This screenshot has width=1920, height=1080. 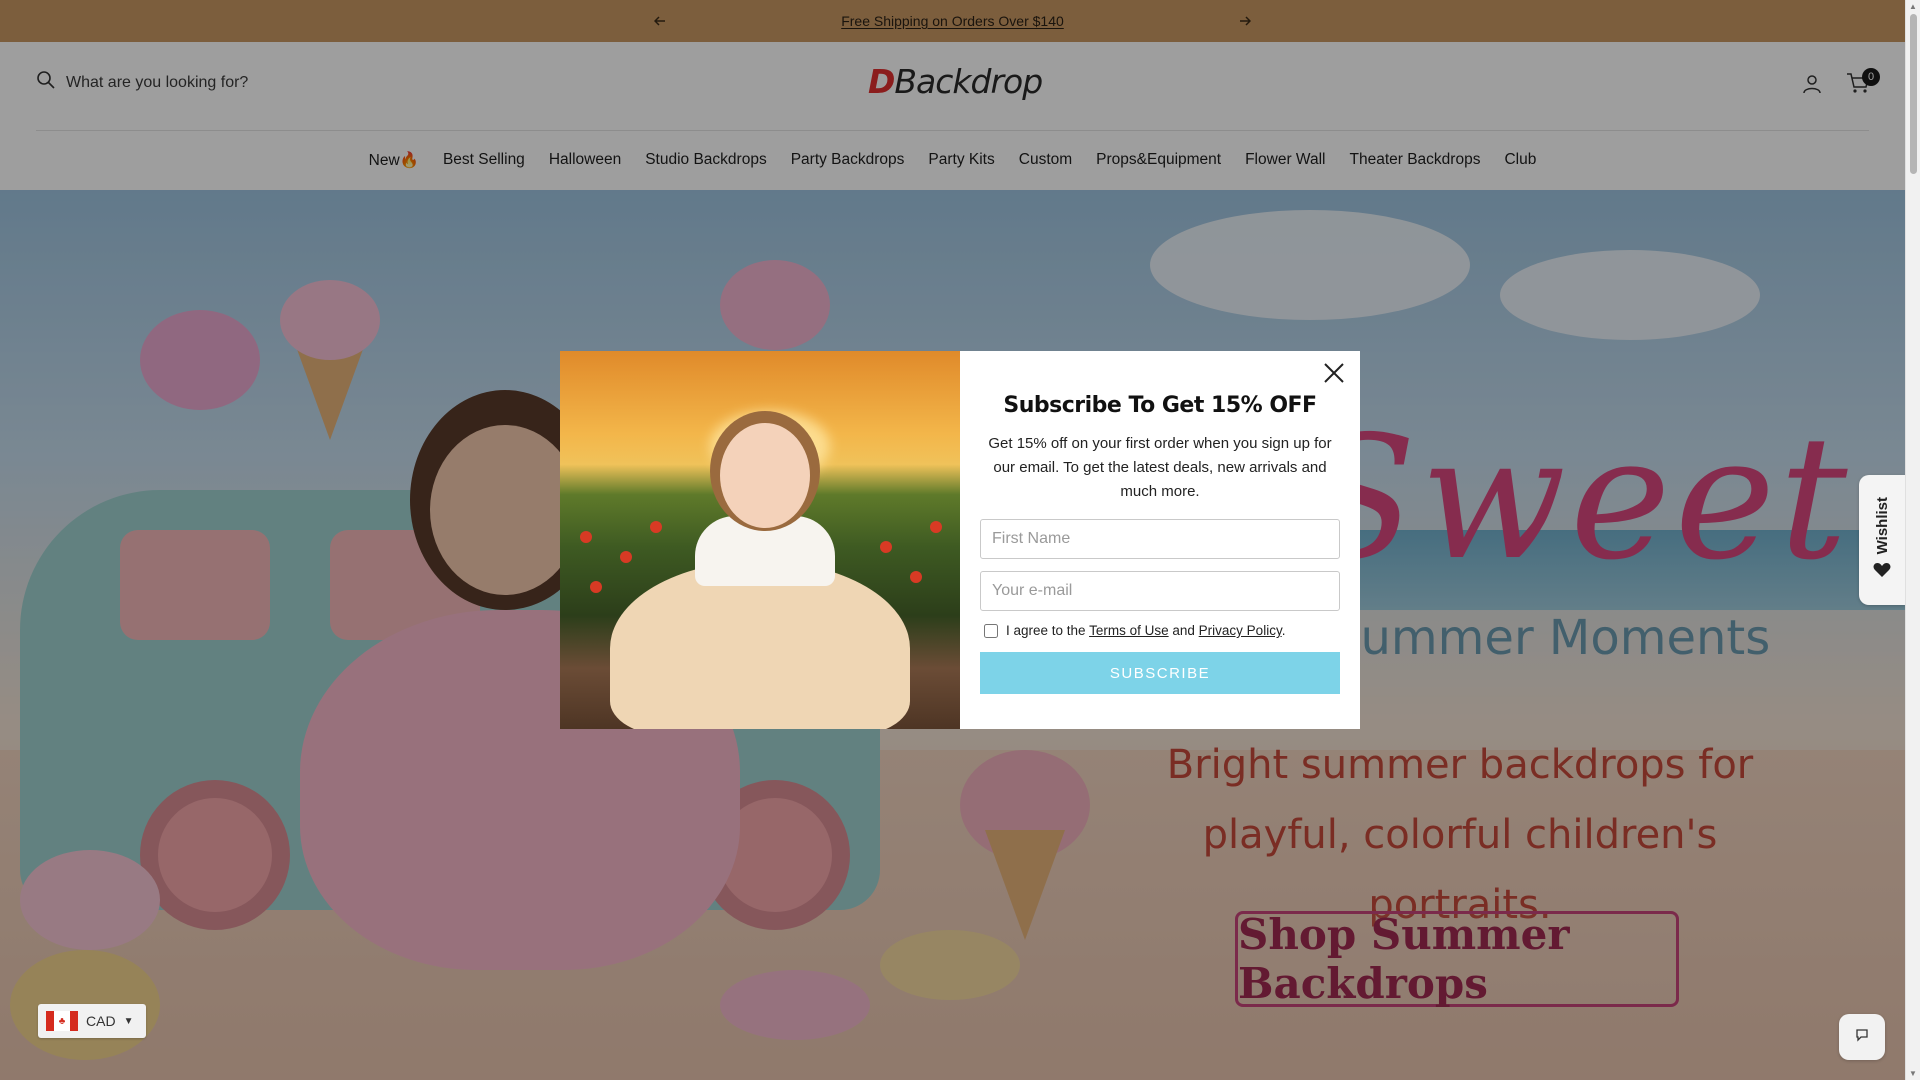 I want to click on first-name-field, so click(x=1160, y=539).